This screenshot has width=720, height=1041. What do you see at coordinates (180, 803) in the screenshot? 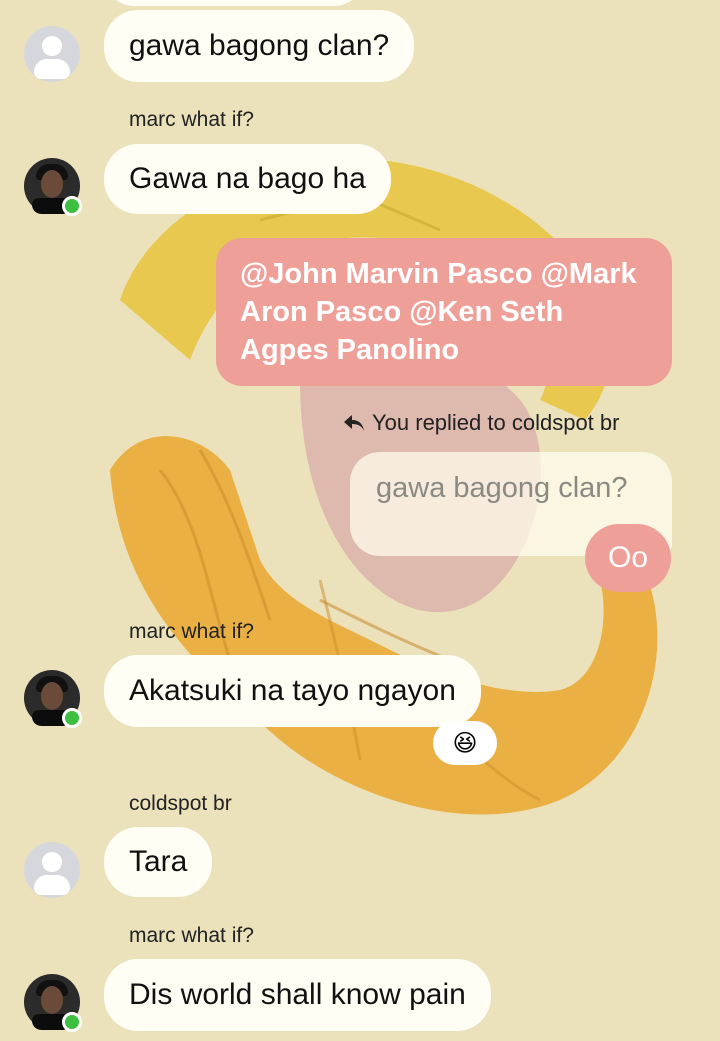
I see `sender-name: coldspot br` at bounding box center [180, 803].